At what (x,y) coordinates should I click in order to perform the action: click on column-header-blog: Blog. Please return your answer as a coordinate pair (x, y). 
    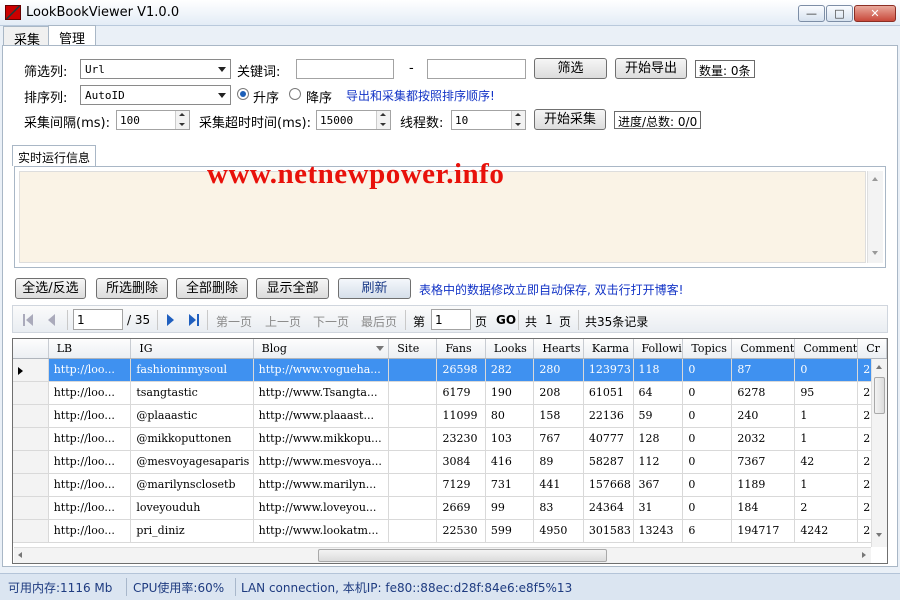
    Looking at the image, I should click on (321, 349).